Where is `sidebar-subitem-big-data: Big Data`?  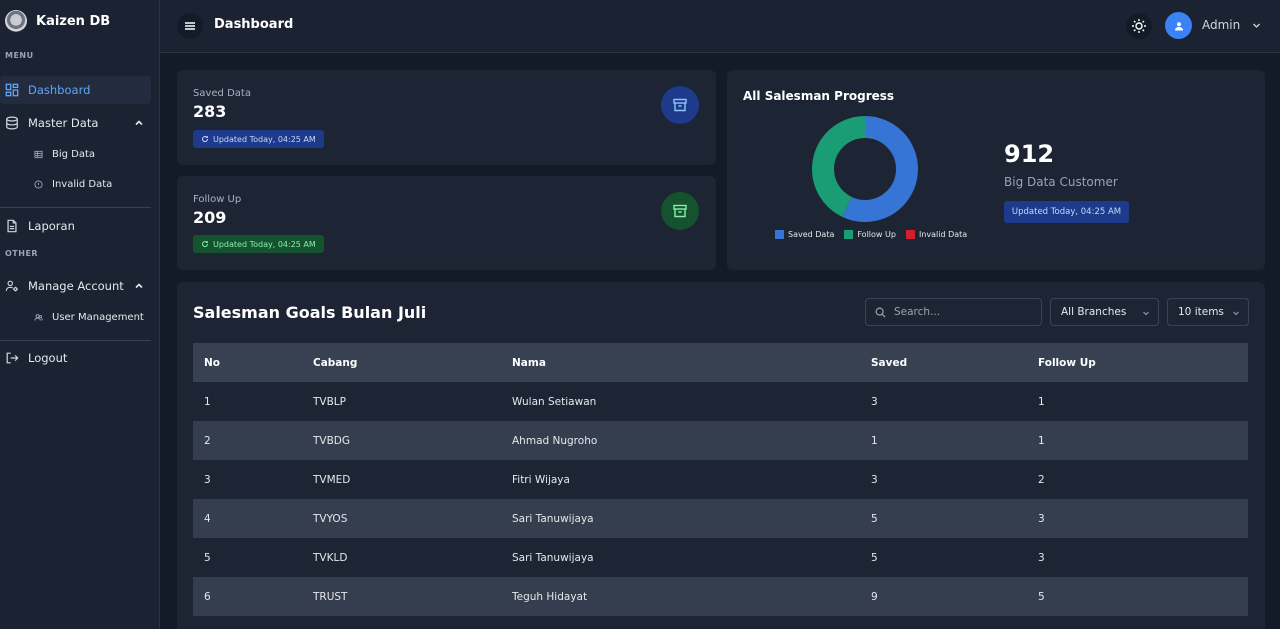
sidebar-subitem-big-data: Big Data is located at coordinates (79, 154).